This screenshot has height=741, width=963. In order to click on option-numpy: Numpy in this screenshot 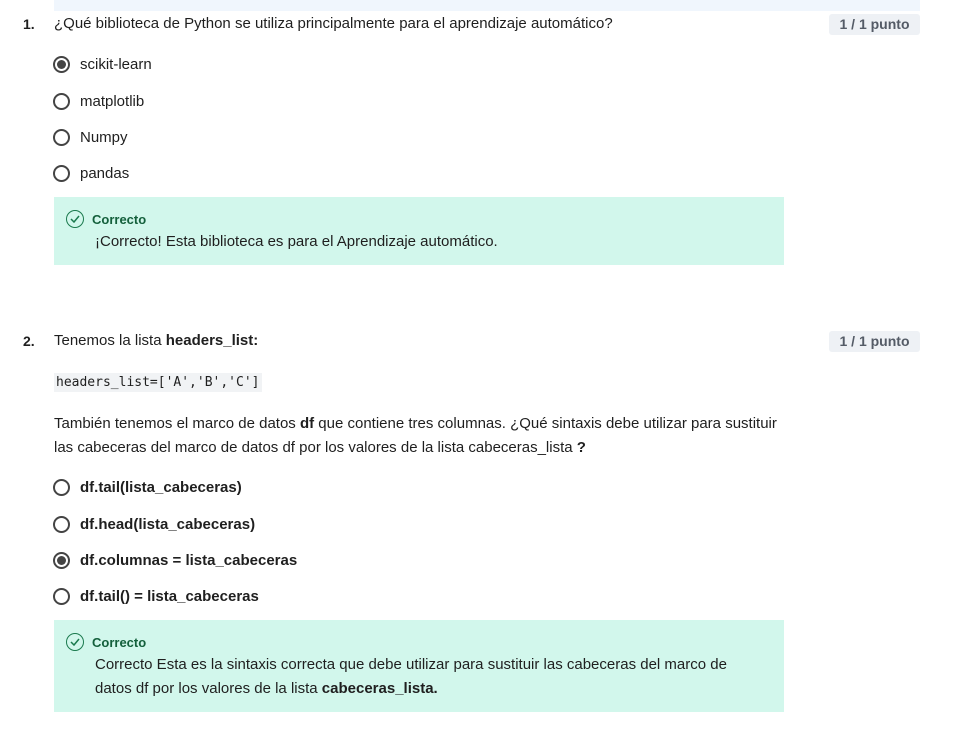, I will do `click(90, 137)`.